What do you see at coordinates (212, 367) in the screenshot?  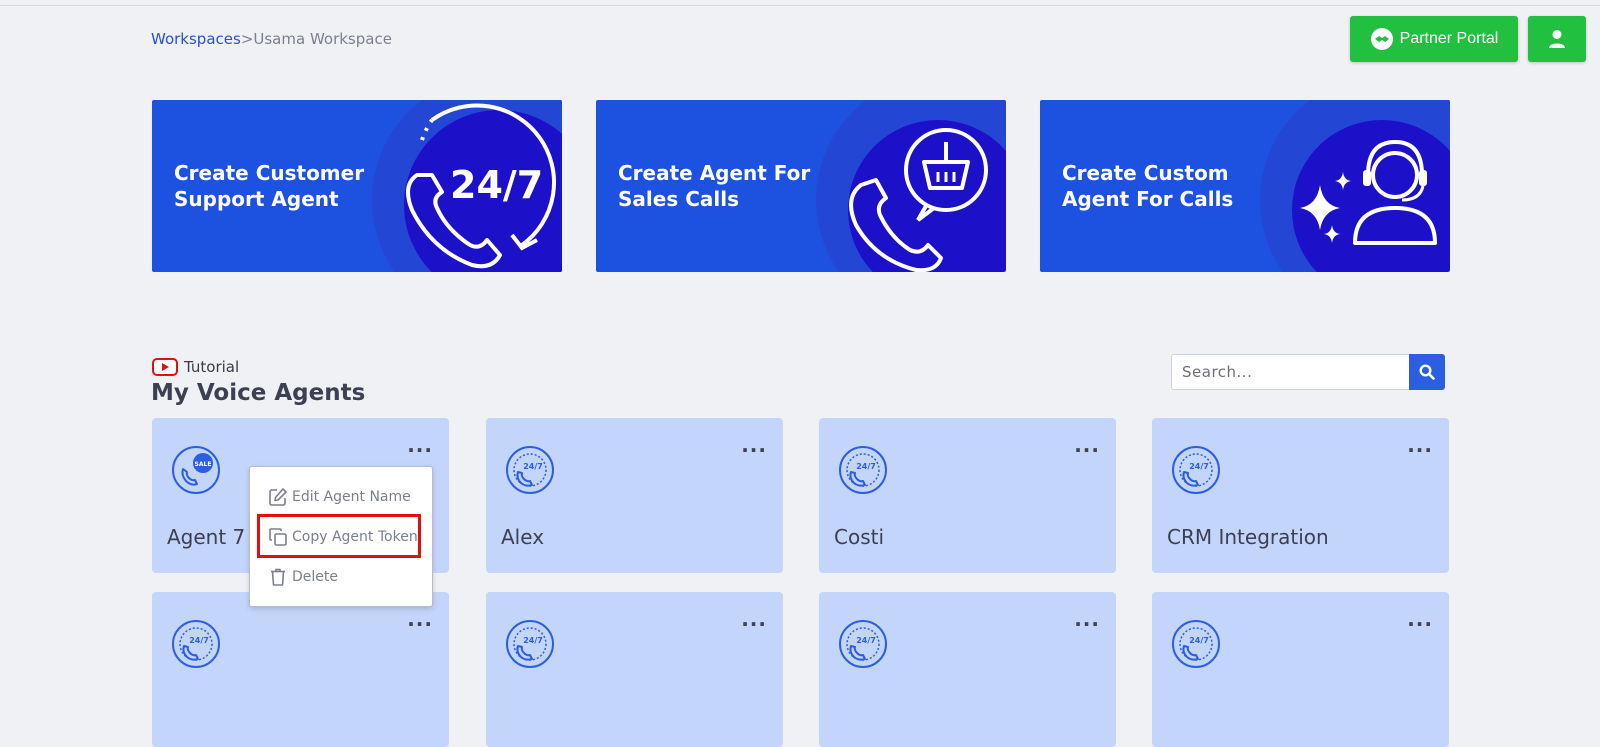 I see `tutorial-label: Tutorial` at bounding box center [212, 367].